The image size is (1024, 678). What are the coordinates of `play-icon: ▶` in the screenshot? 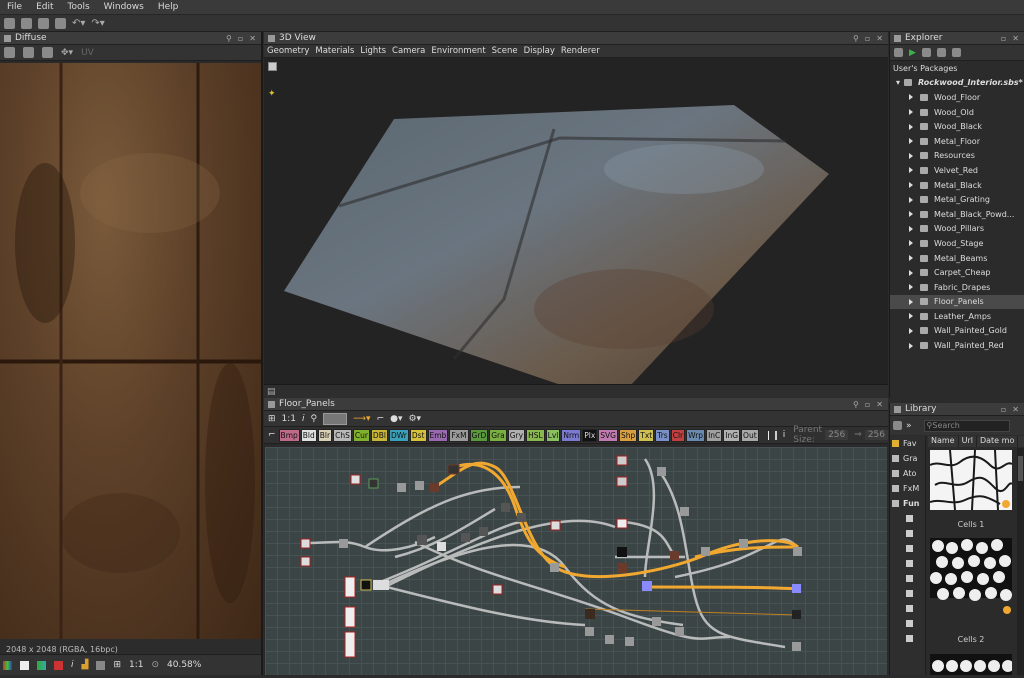 It's located at (912, 53).